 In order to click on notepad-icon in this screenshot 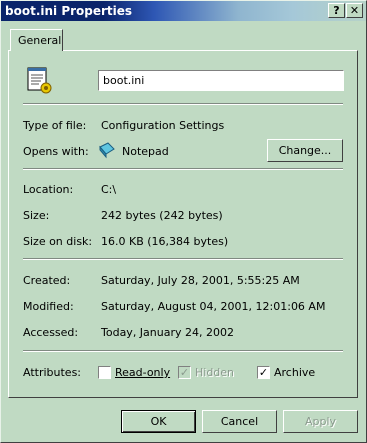, I will do `click(107, 150)`.